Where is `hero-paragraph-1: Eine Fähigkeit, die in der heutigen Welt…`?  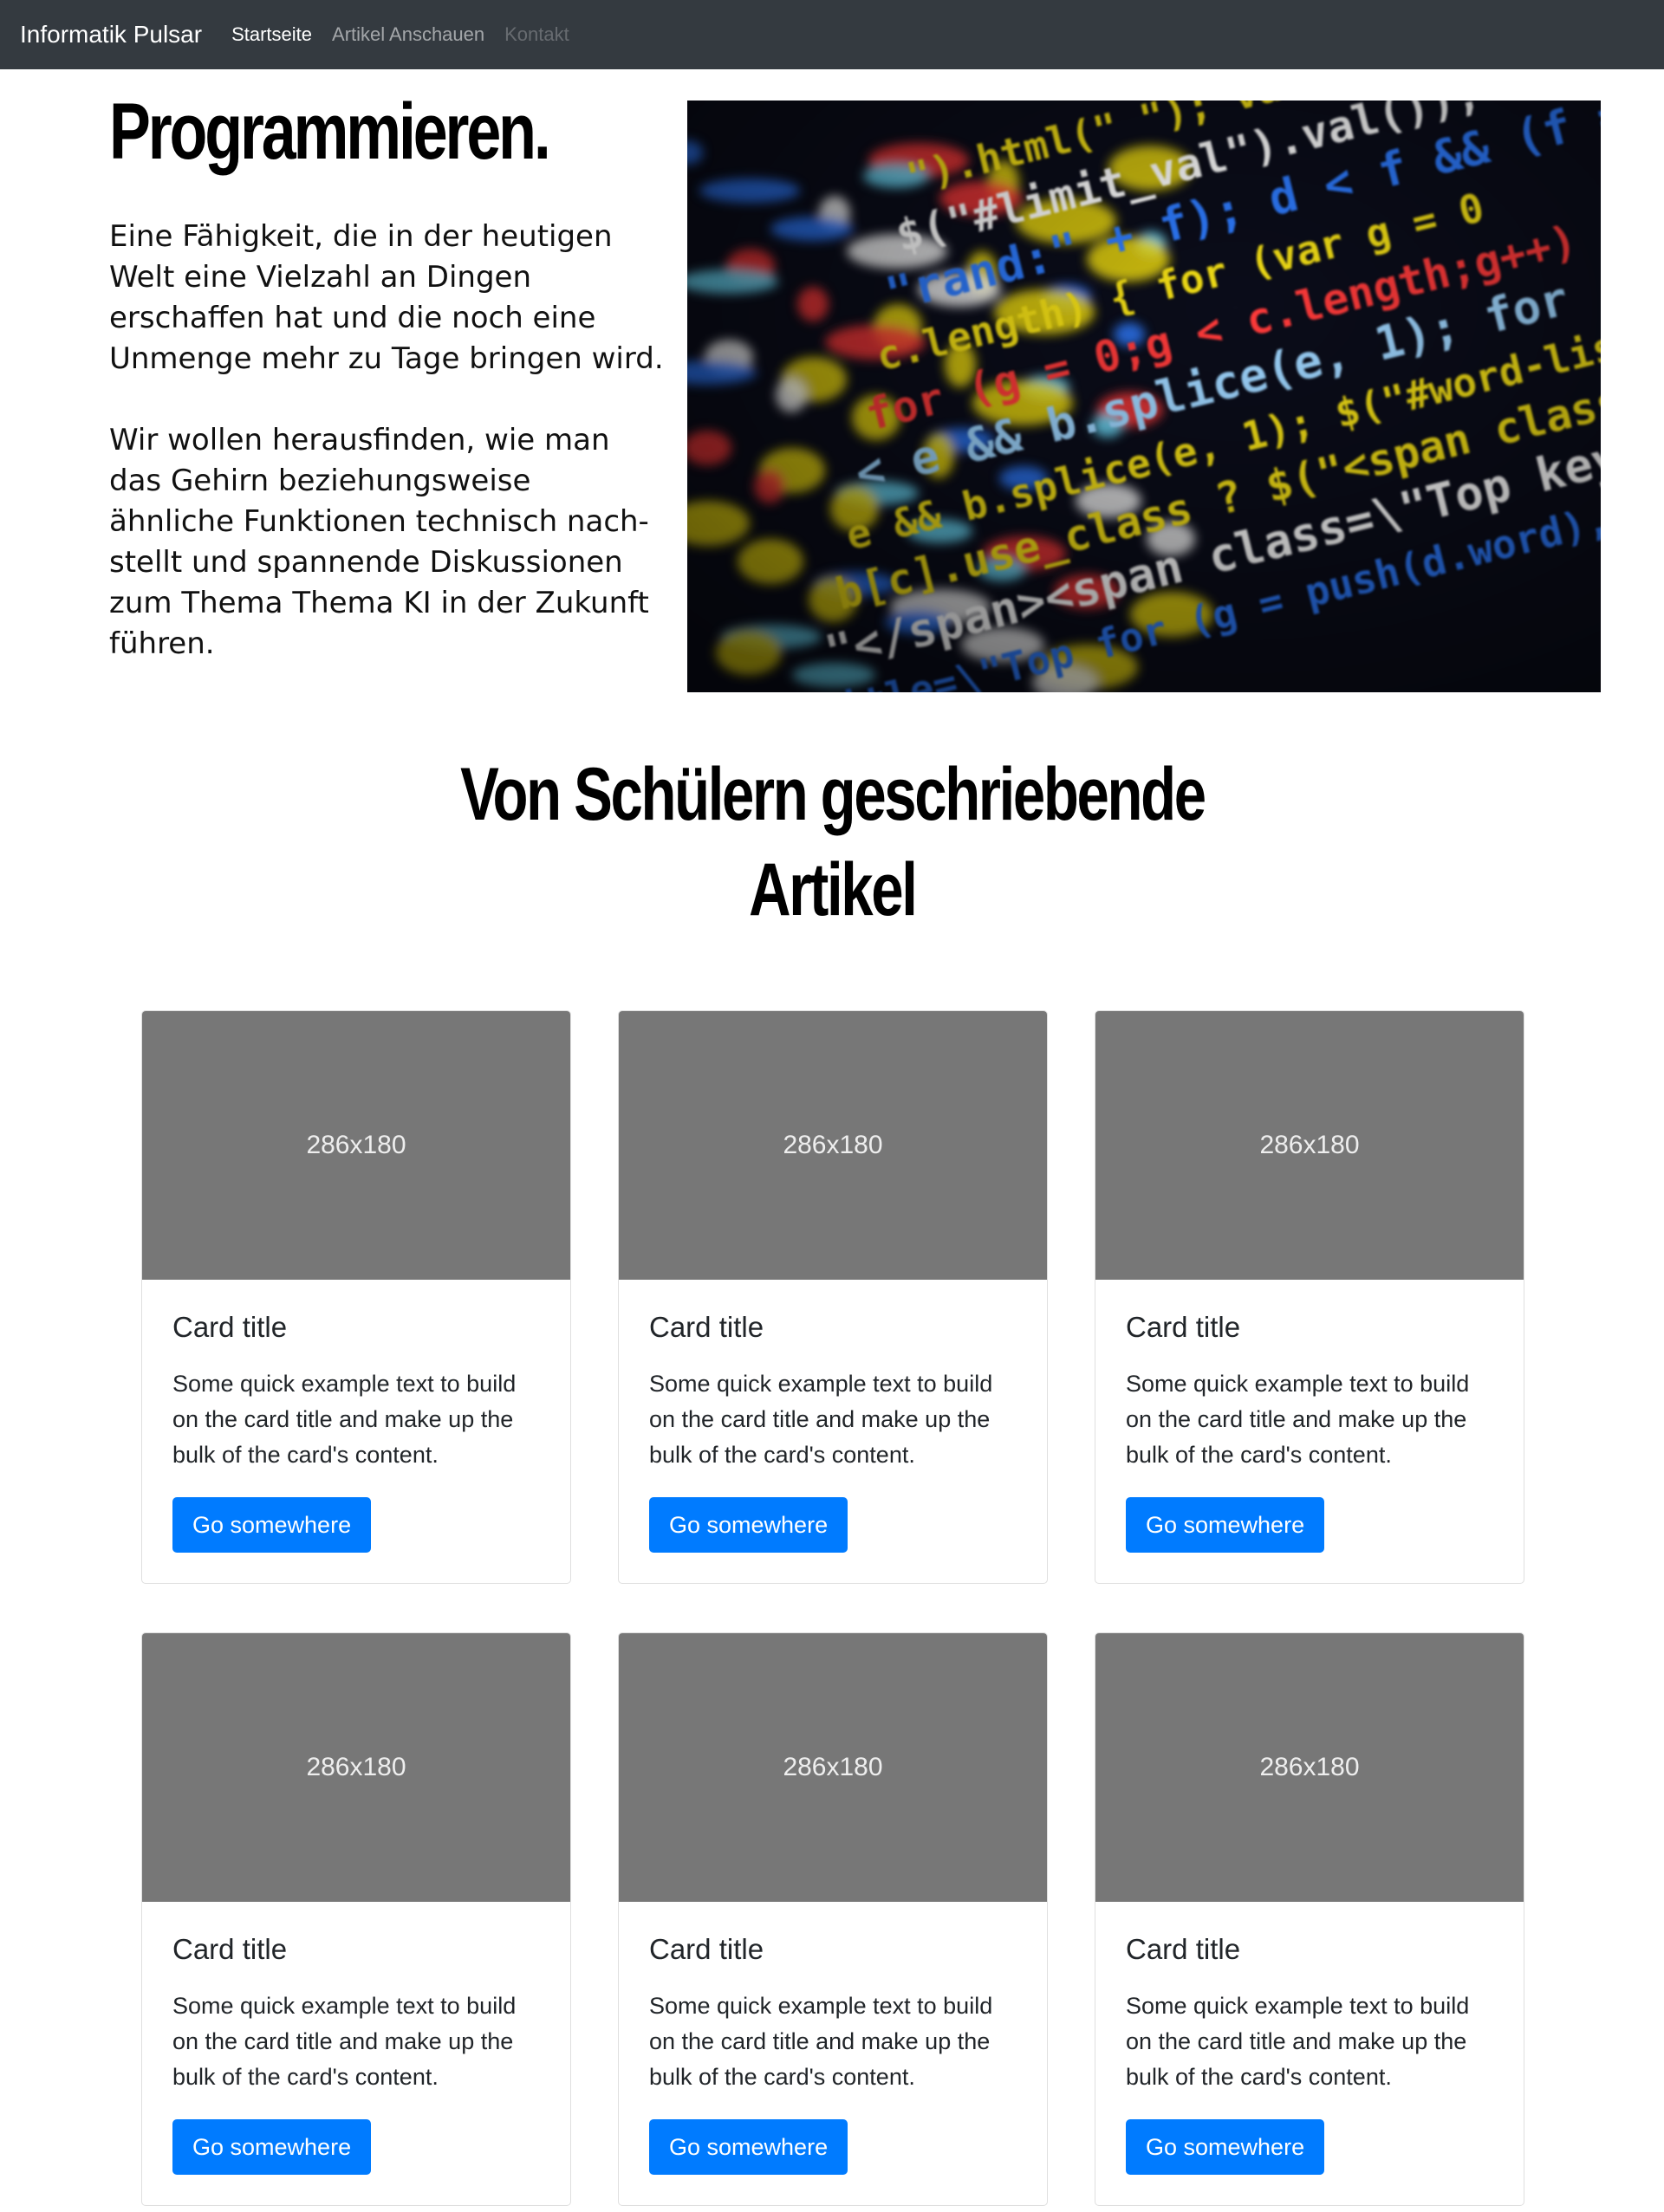
hero-paragraph-1: Eine Fähigkeit, die in der heutigen Welt… is located at coordinates (386, 297).